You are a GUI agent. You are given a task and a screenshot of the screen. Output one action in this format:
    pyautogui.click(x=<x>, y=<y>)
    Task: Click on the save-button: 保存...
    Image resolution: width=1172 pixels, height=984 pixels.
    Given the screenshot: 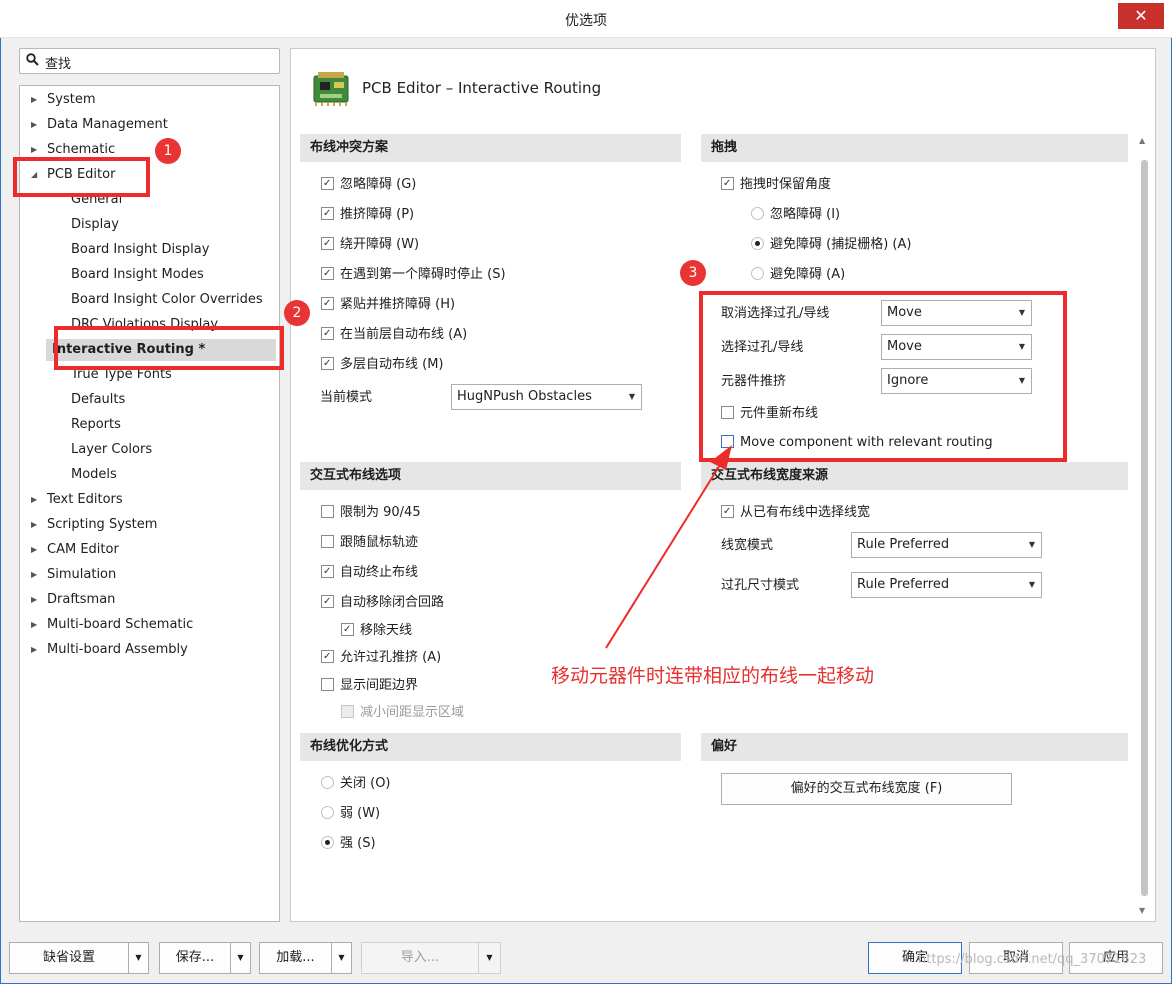 What is the action you would take?
    pyautogui.click(x=195, y=958)
    